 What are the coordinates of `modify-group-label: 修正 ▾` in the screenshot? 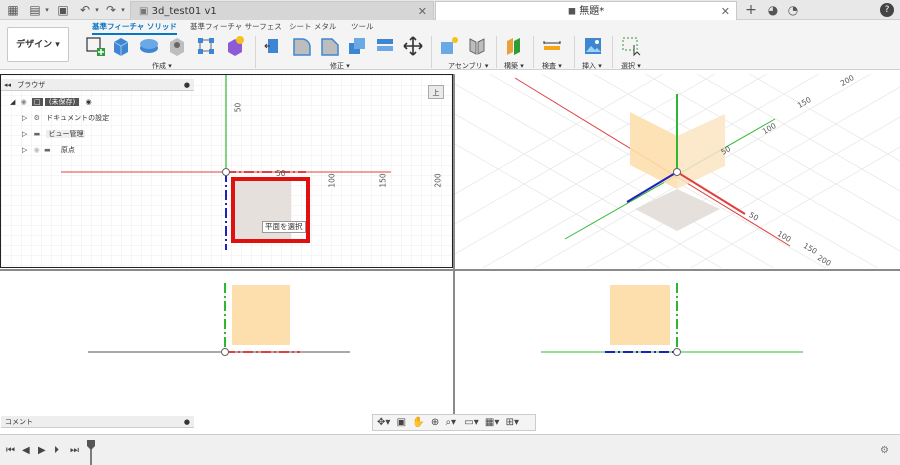 It's located at (340, 66).